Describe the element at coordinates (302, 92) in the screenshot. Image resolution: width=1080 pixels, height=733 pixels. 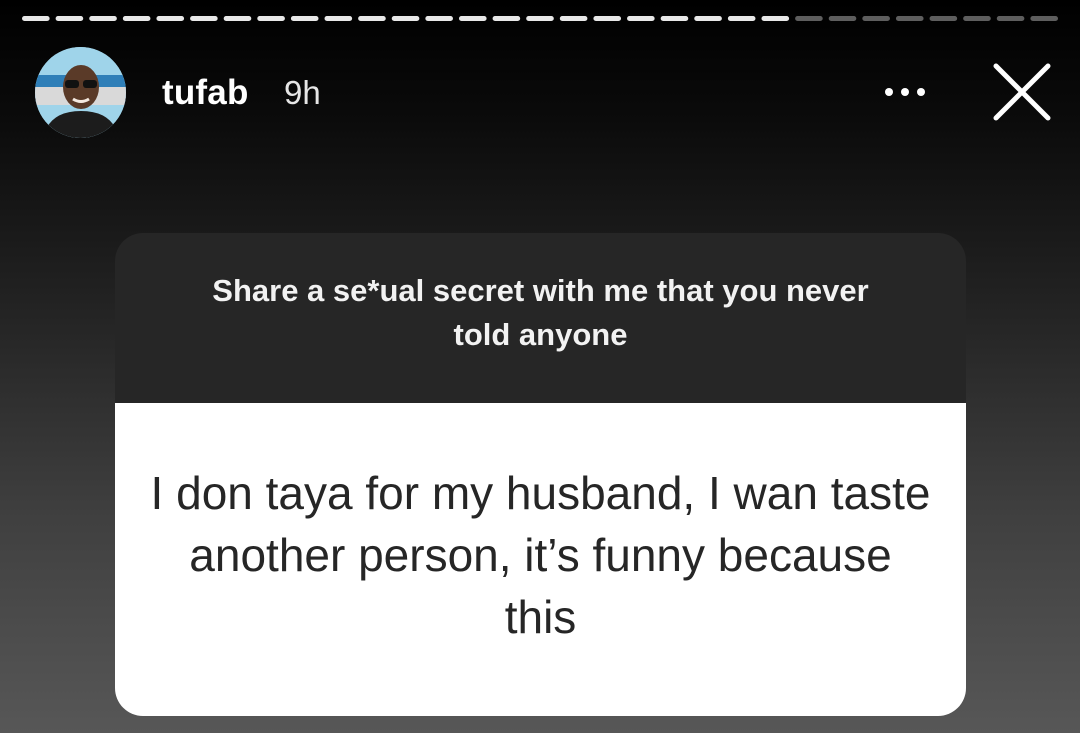
I see `post-timestamp: 9h` at that location.